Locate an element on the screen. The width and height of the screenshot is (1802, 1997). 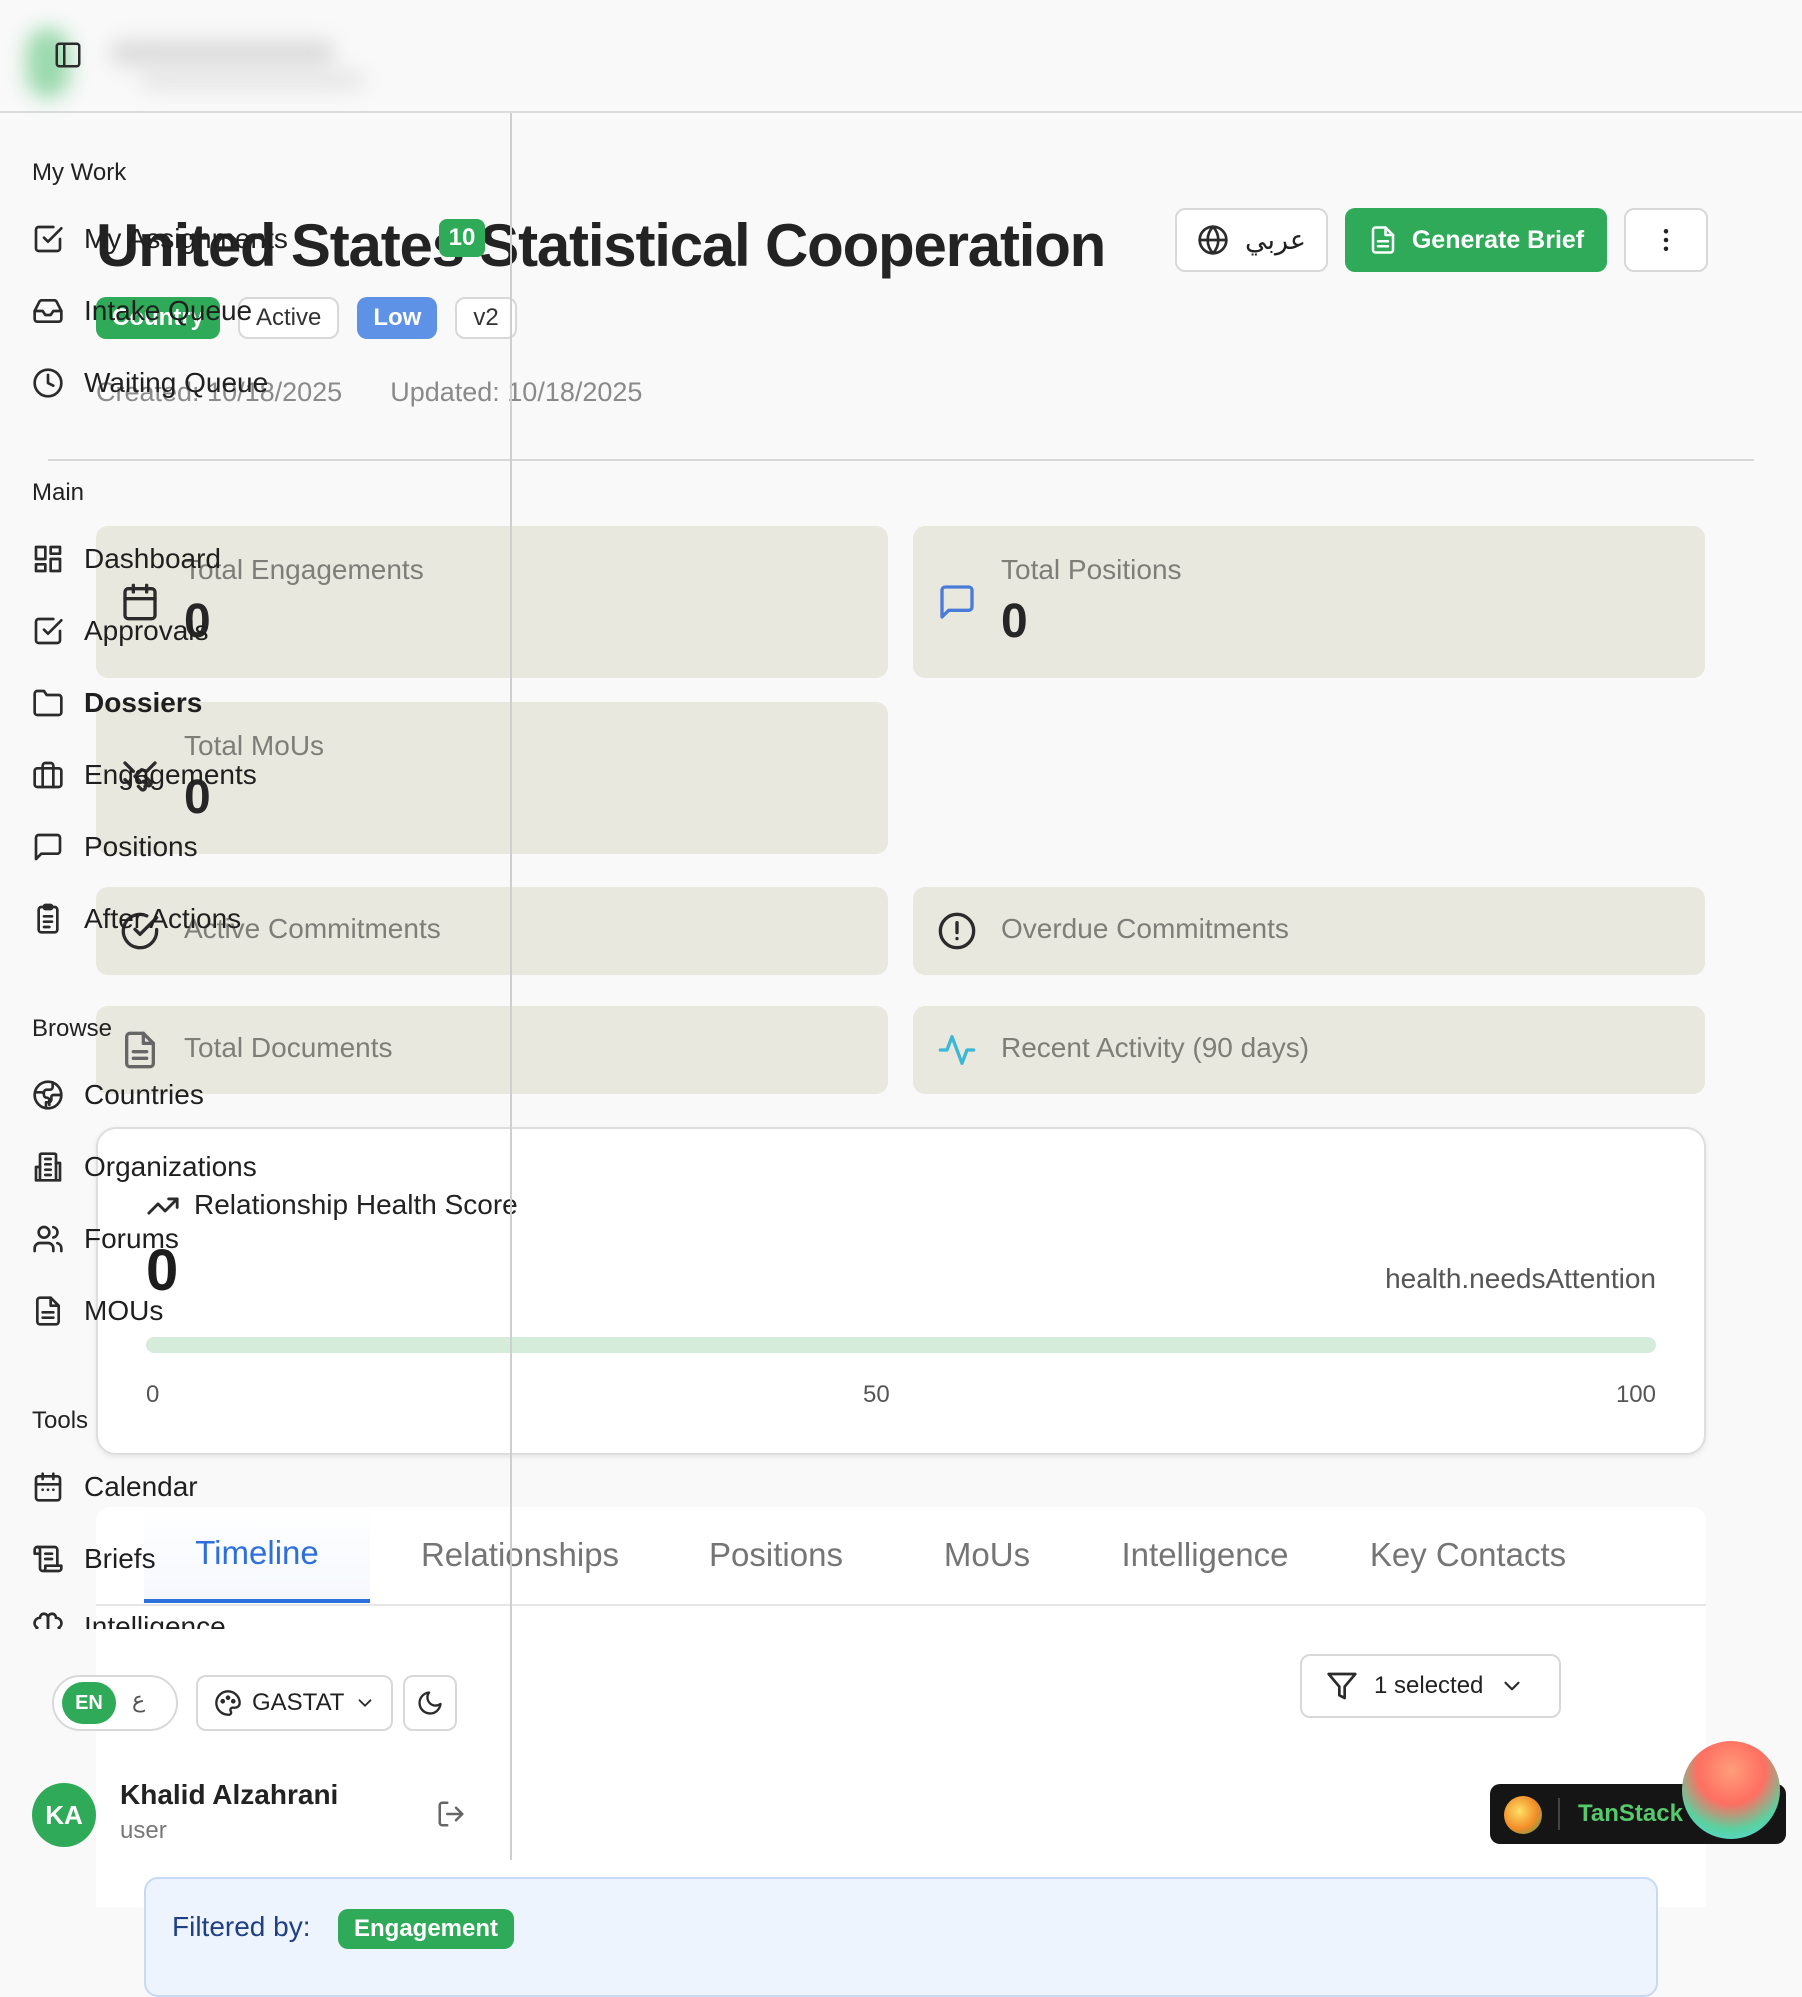
app-subtitle-blurred is located at coordinates (252, 80).